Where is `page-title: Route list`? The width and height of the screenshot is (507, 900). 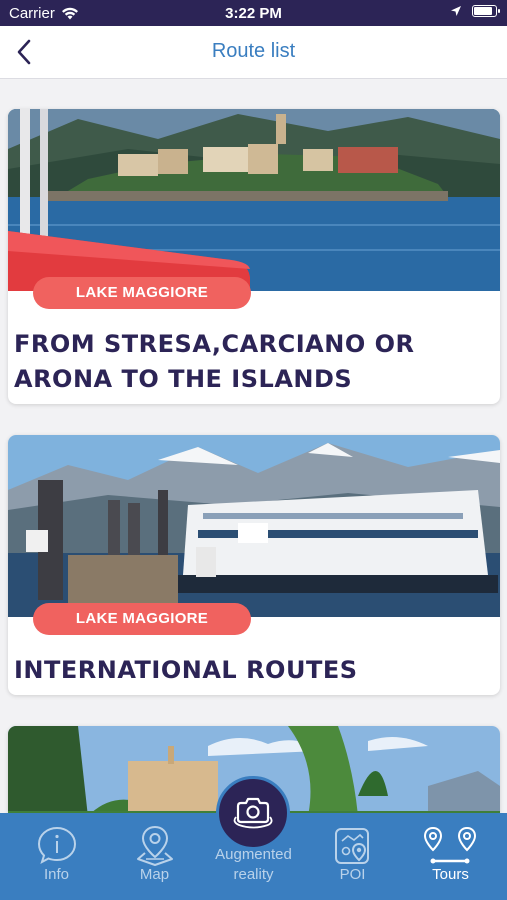 page-title: Route list is located at coordinates (253, 51).